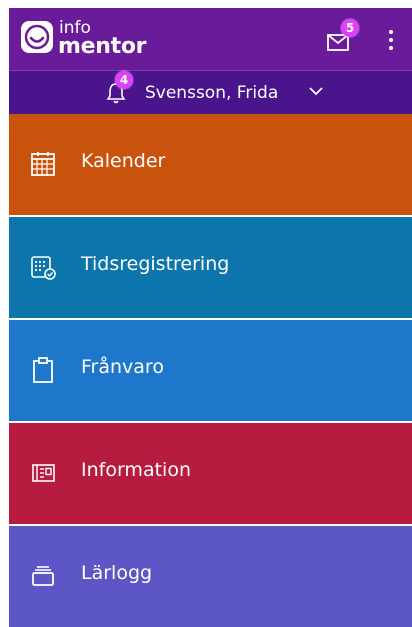  I want to click on menu-item-label: Lärlogg, so click(117, 573).